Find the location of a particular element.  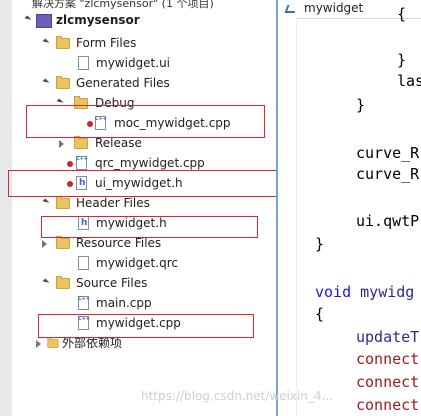

excluded-marker-icon is located at coordinates (70, 164).